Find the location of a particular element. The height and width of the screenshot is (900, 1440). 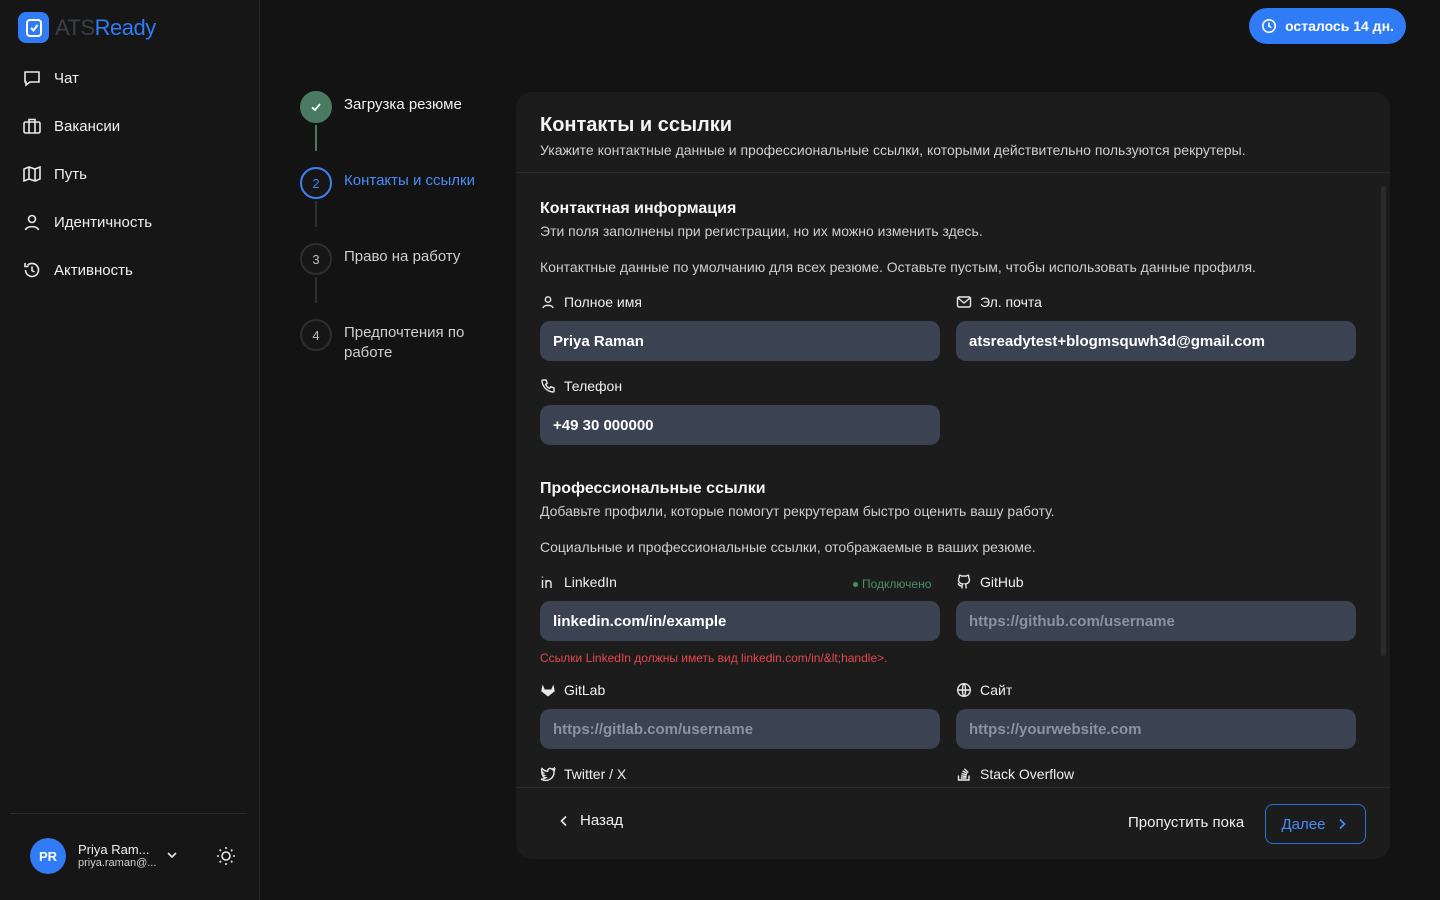

mail-icon is located at coordinates (964, 302).